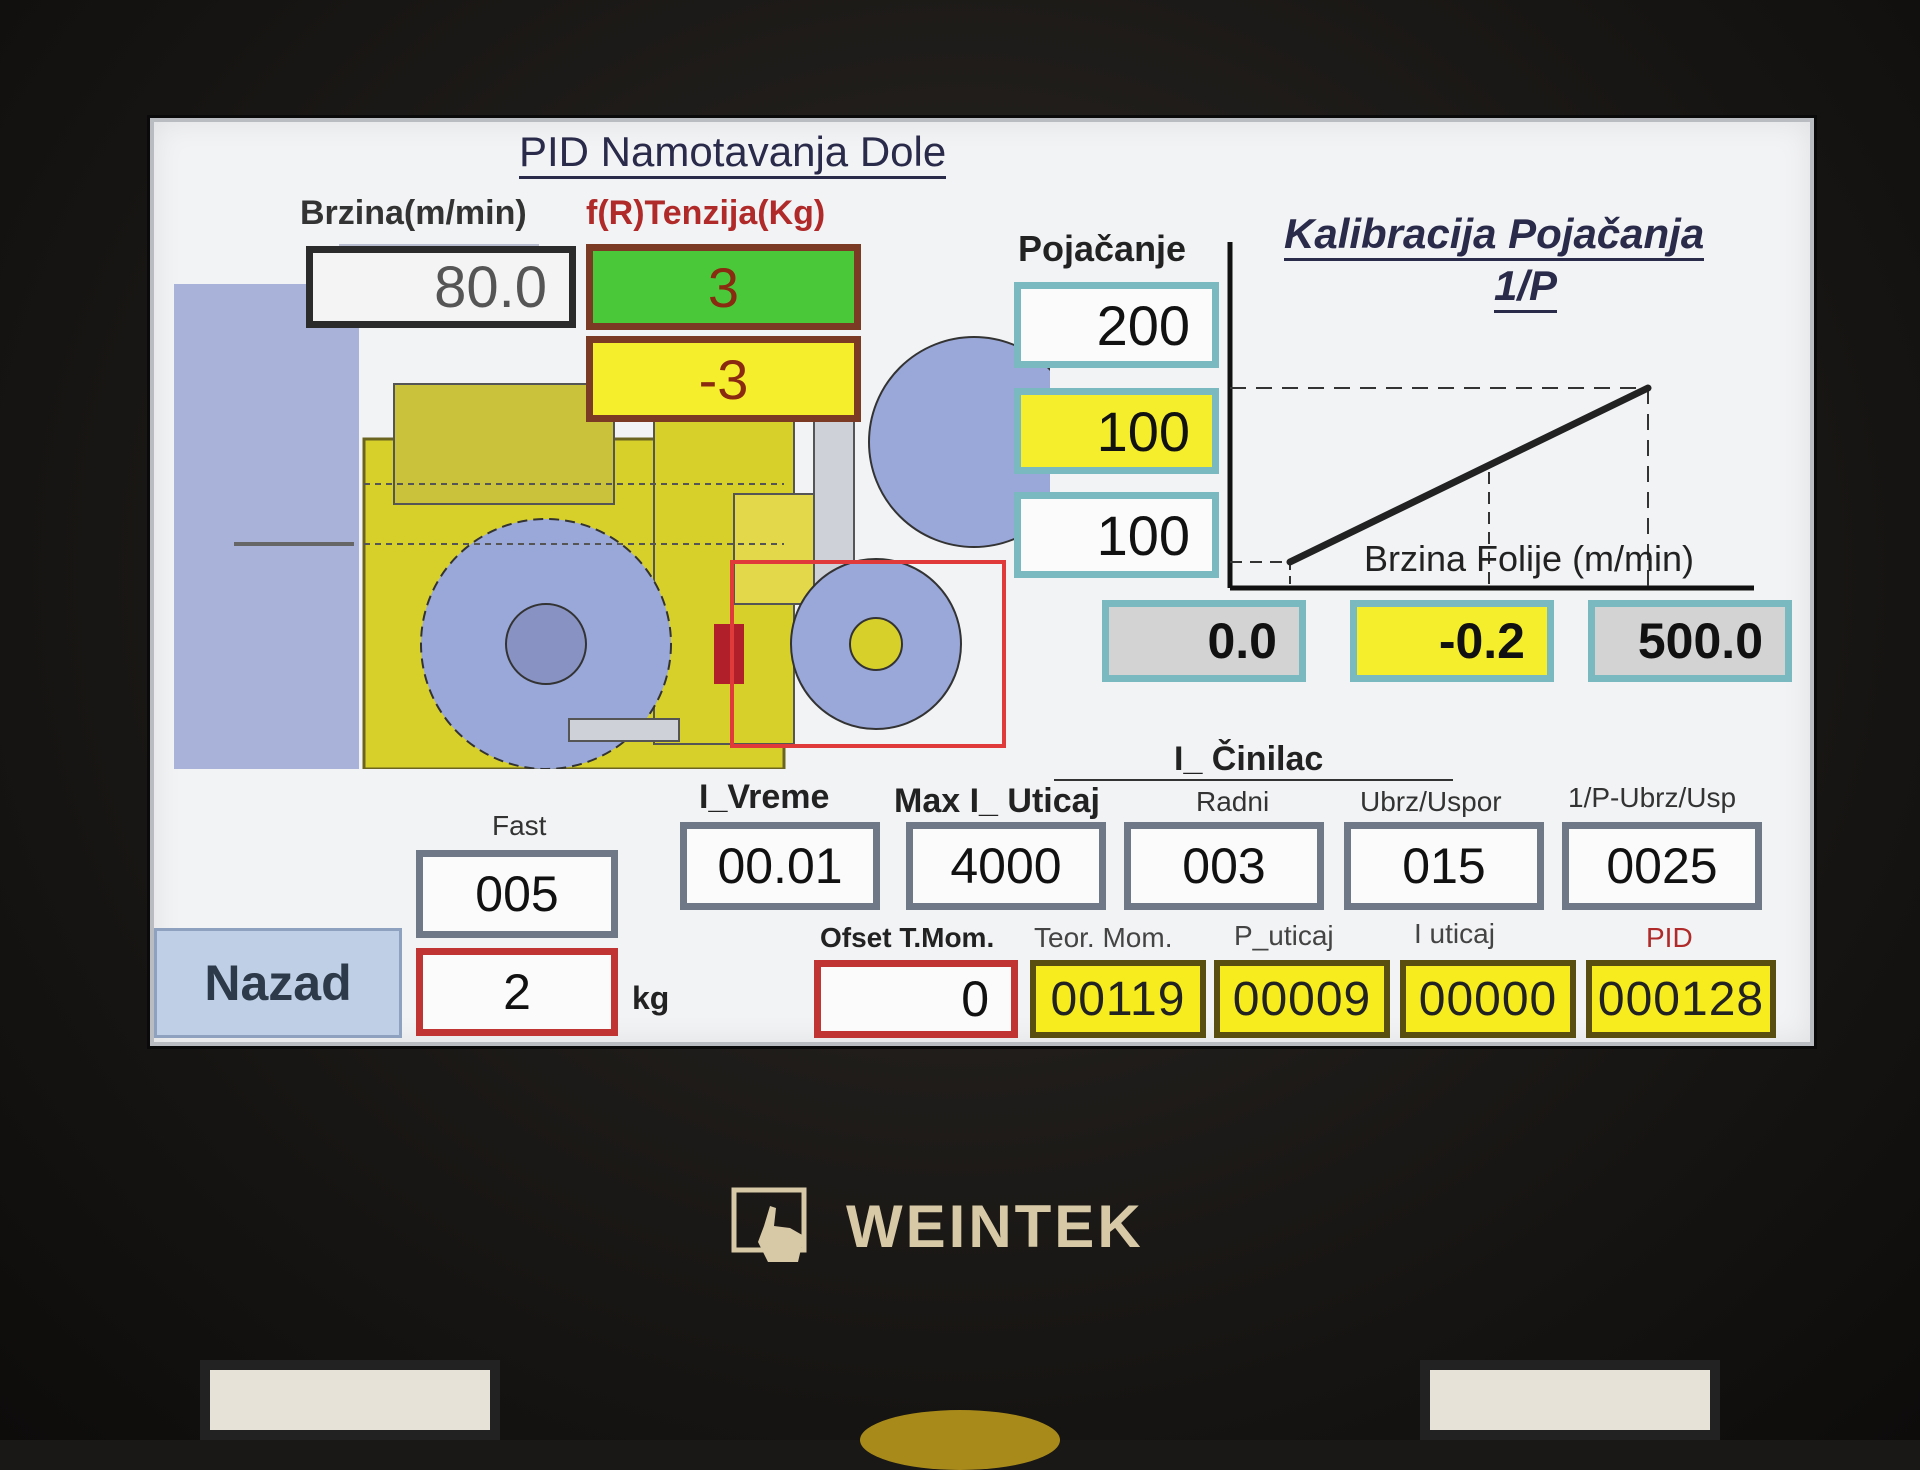 This screenshot has width=1920, height=1470. Describe the element at coordinates (960, 1440) in the screenshot. I see `status-led` at that location.